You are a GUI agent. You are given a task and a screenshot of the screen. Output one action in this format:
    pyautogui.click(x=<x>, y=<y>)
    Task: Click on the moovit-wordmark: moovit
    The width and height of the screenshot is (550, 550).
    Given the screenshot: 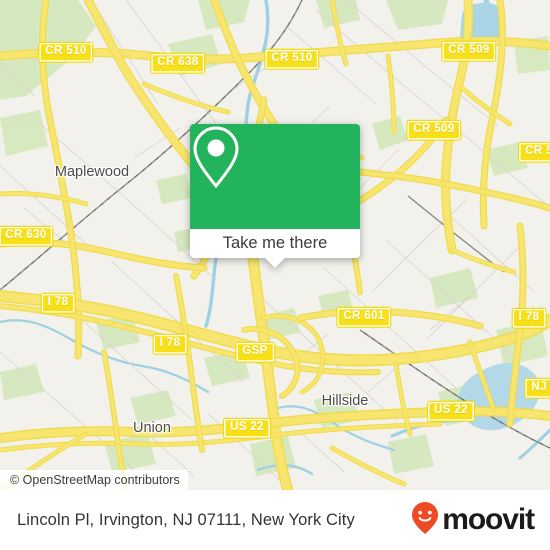 What is the action you would take?
    pyautogui.click(x=488, y=519)
    